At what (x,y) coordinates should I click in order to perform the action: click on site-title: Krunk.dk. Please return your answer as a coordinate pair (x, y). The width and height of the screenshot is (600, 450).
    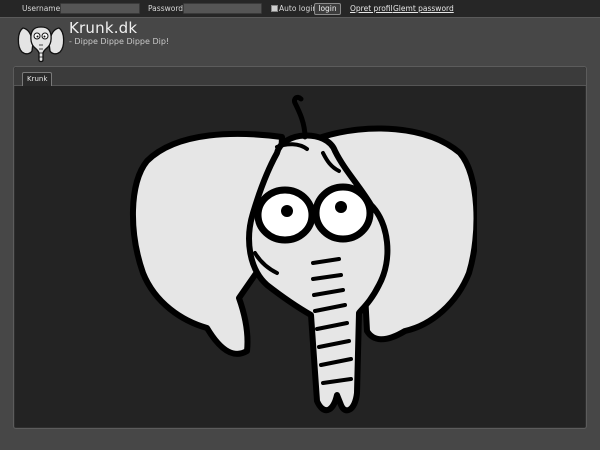
    Looking at the image, I should click on (103, 28).